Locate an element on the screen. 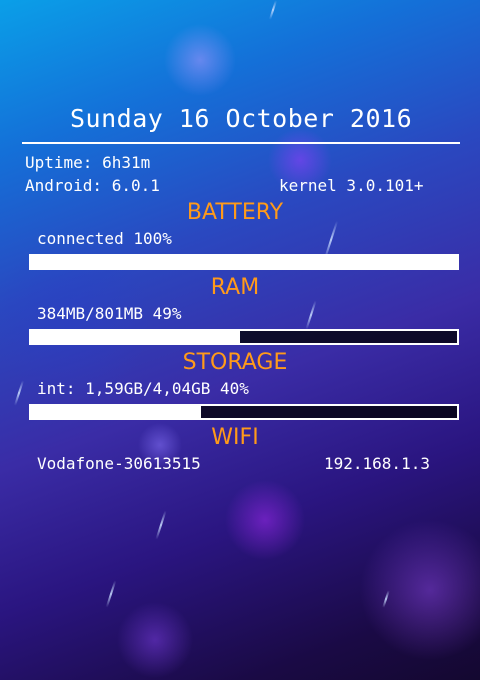  battery-progress-fill is located at coordinates (244, 262).